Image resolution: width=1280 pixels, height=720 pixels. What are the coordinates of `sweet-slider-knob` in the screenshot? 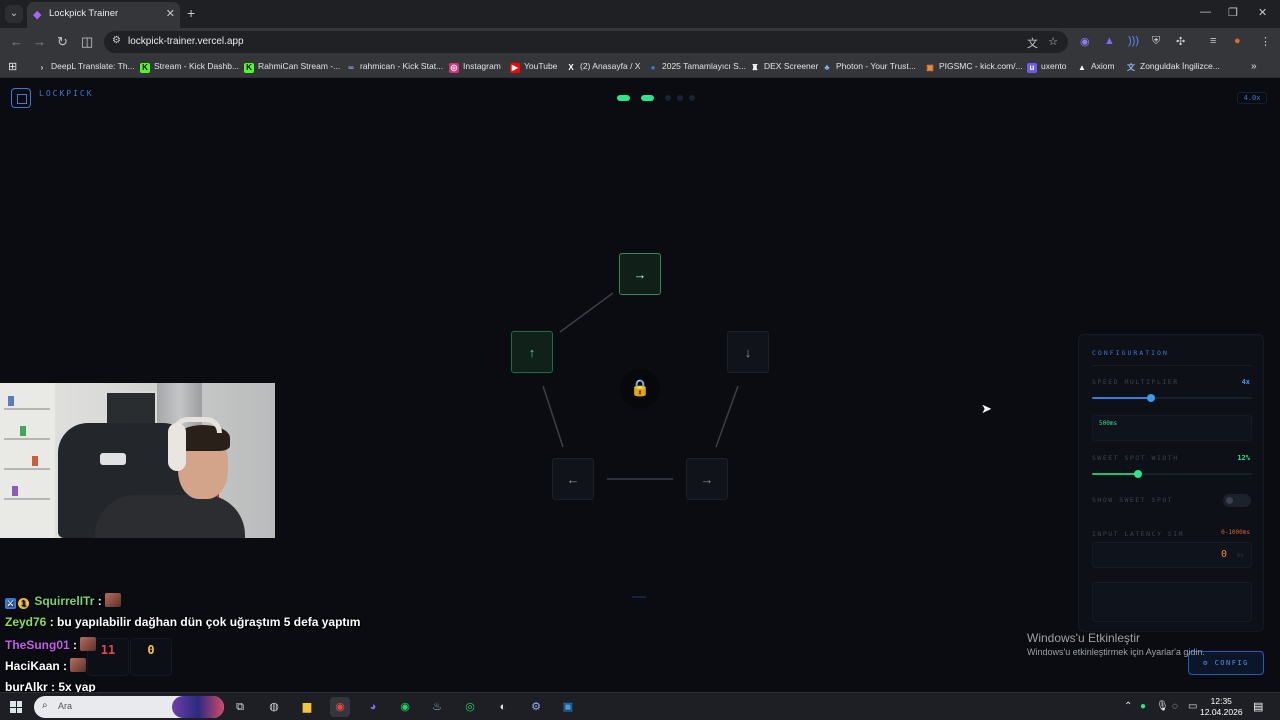 It's located at (1138, 474).